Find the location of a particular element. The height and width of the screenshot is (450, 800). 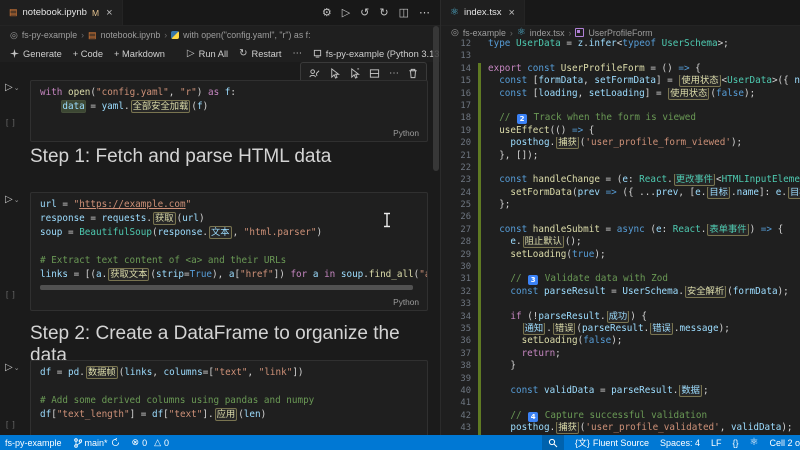

chevron-icon: › is located at coordinates (166, 35).